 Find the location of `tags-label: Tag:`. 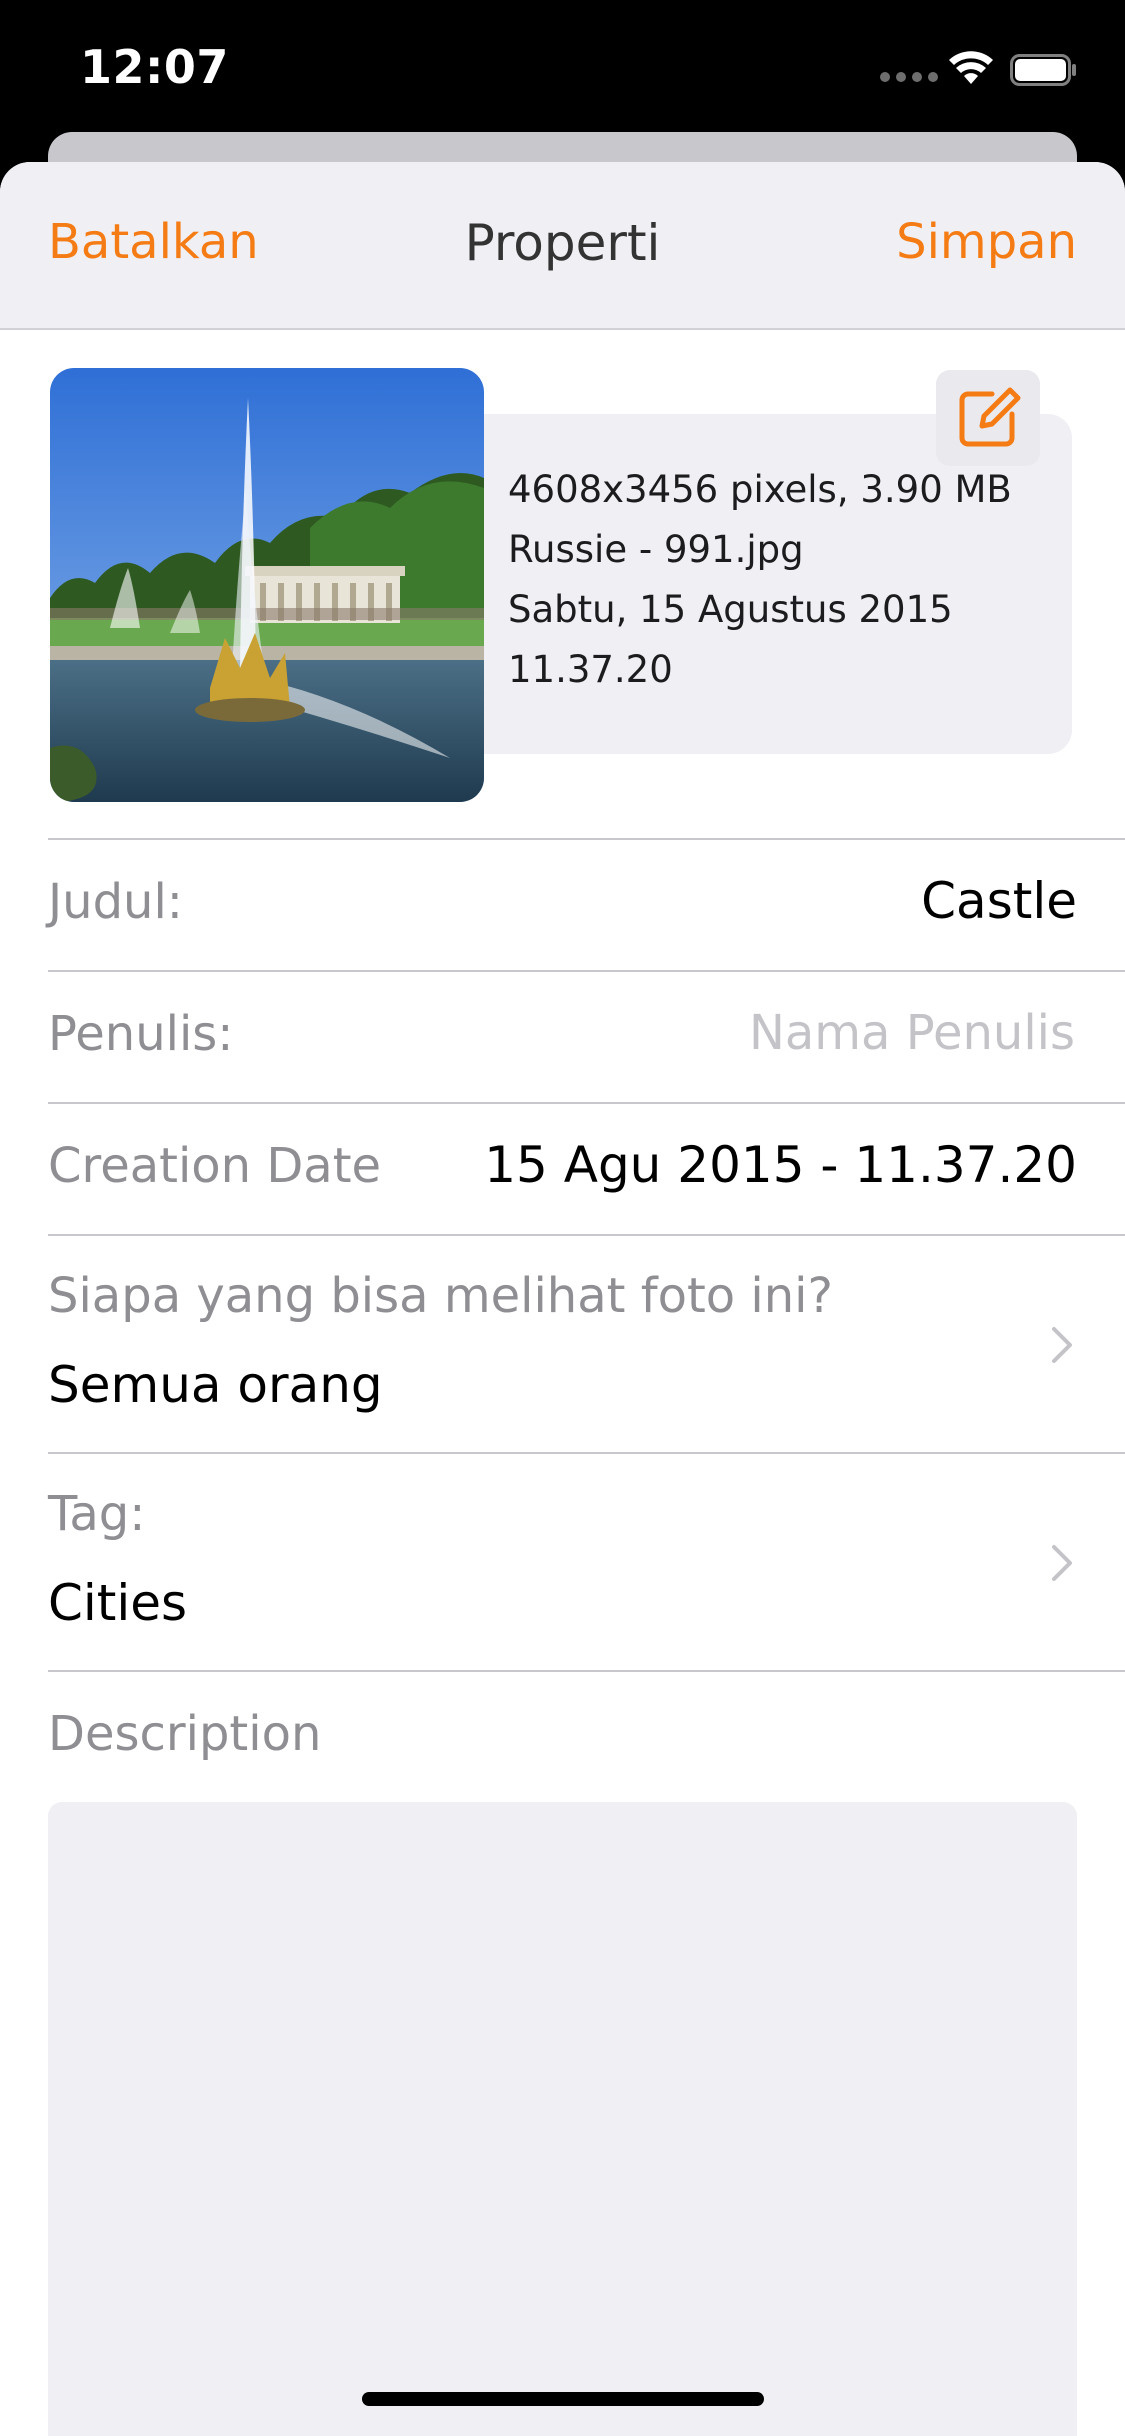

tags-label: Tag: is located at coordinates (97, 1514).